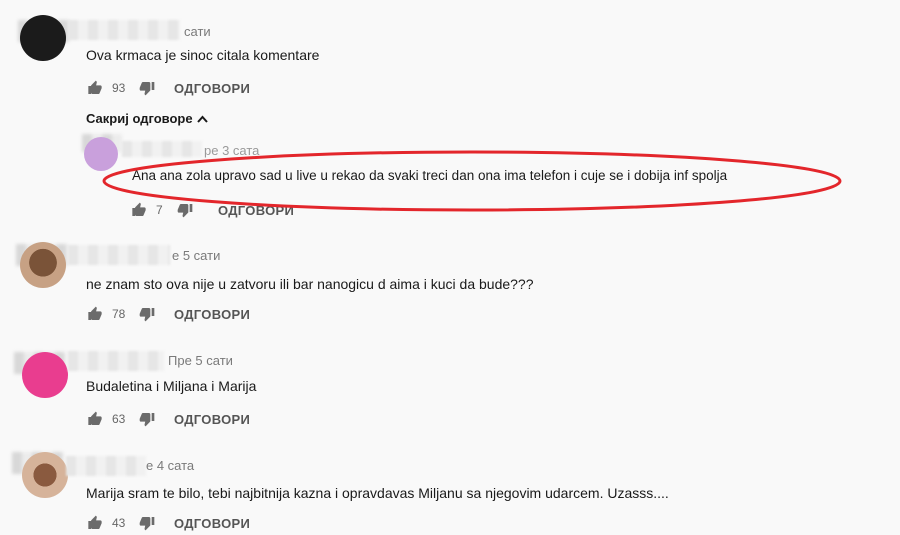  Describe the element at coordinates (168, 314) in the screenshot. I see `comment-actions: 78 ОДГОВОРИ` at that location.